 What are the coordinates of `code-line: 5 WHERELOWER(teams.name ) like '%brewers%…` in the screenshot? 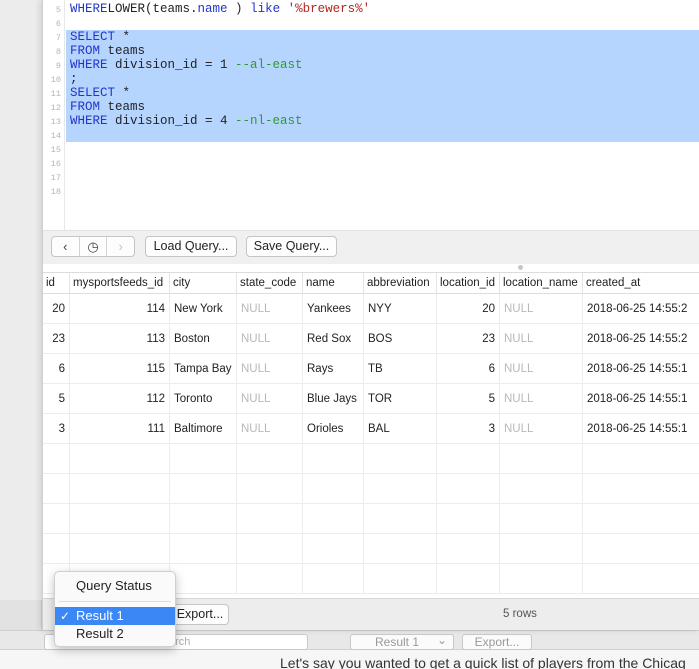 It's located at (371, 9).